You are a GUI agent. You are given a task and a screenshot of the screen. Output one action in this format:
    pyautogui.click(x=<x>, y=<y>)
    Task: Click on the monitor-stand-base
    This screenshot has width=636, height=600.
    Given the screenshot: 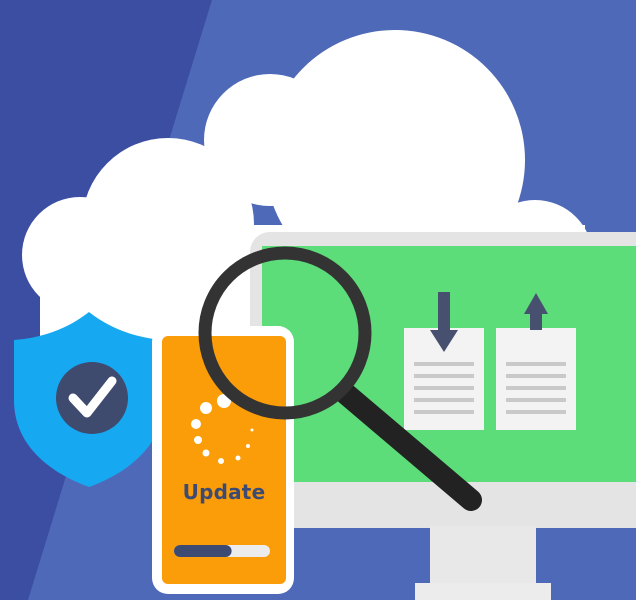 What is the action you would take?
    pyautogui.click(x=483, y=591)
    